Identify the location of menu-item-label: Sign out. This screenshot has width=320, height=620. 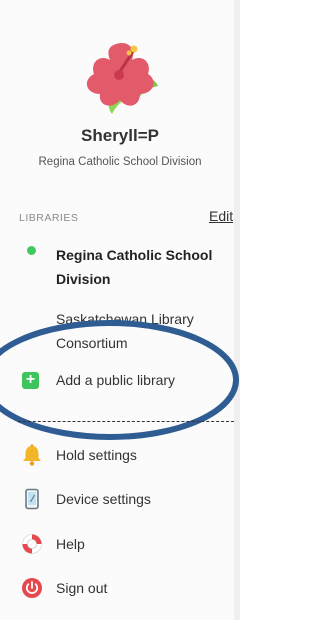
(82, 588).